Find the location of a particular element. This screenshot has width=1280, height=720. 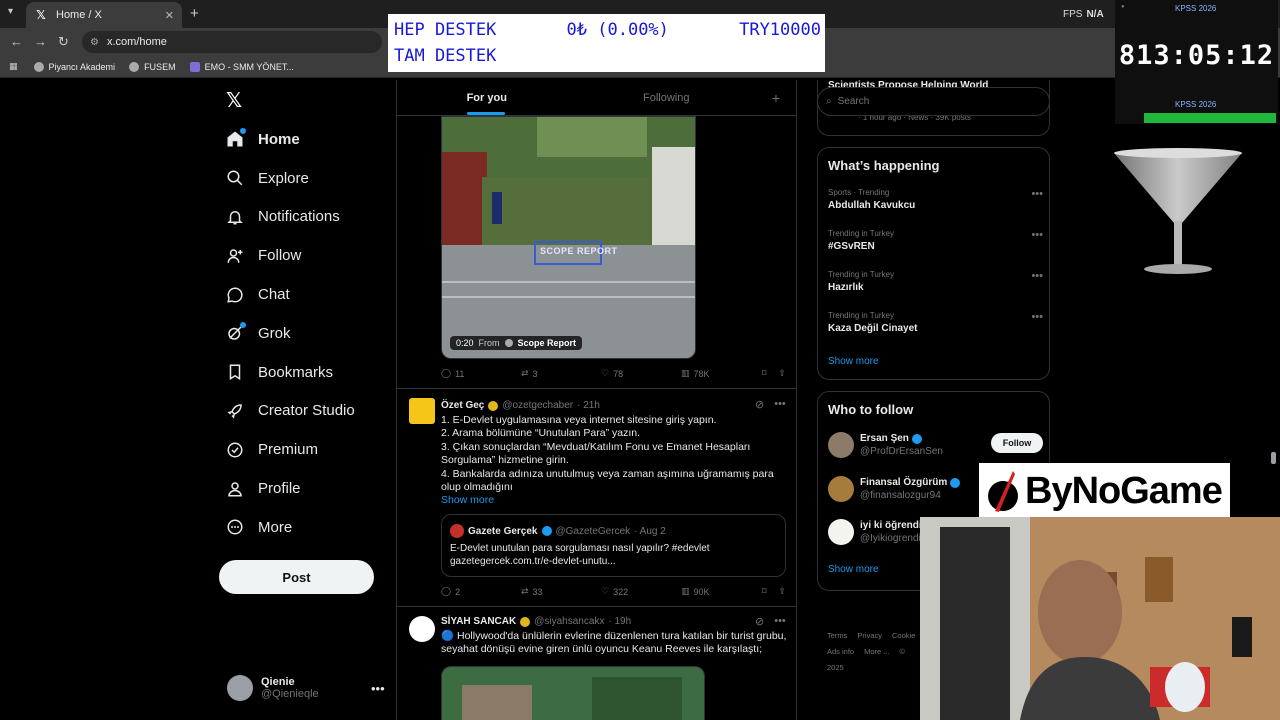

tab-following: Following is located at coordinates (667, 97).